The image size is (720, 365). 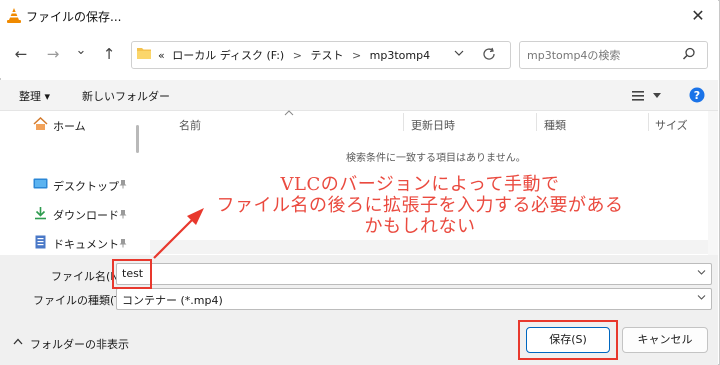 I want to click on home-icon, so click(x=40, y=123).